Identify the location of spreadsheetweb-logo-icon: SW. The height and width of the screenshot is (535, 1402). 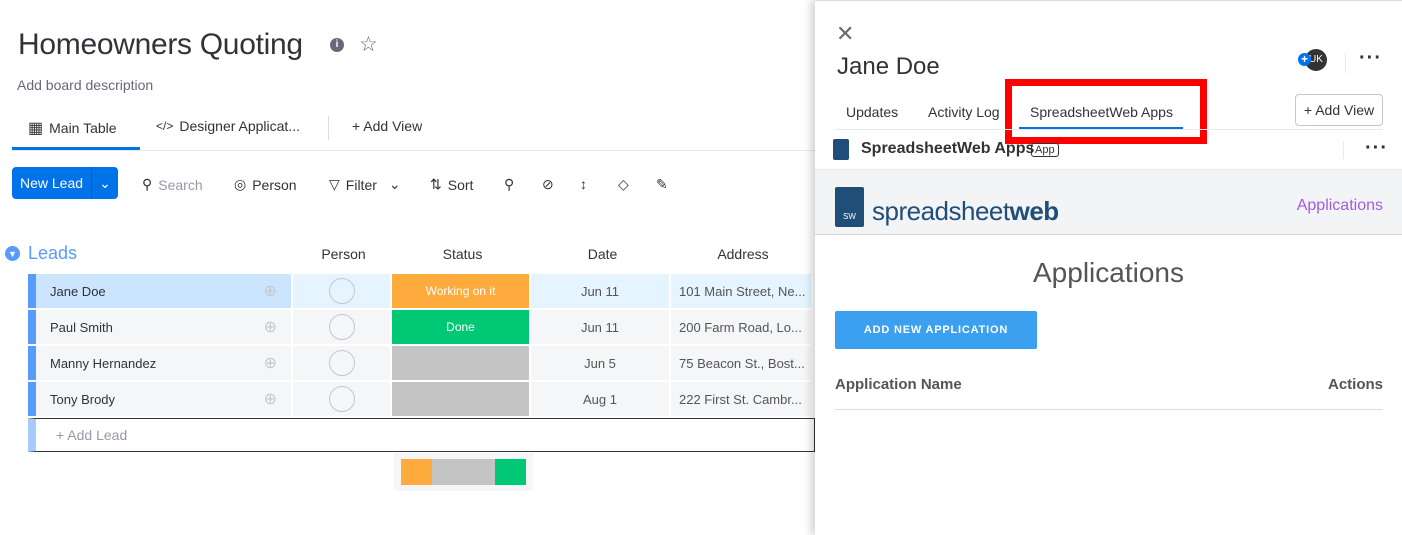
(849, 207).